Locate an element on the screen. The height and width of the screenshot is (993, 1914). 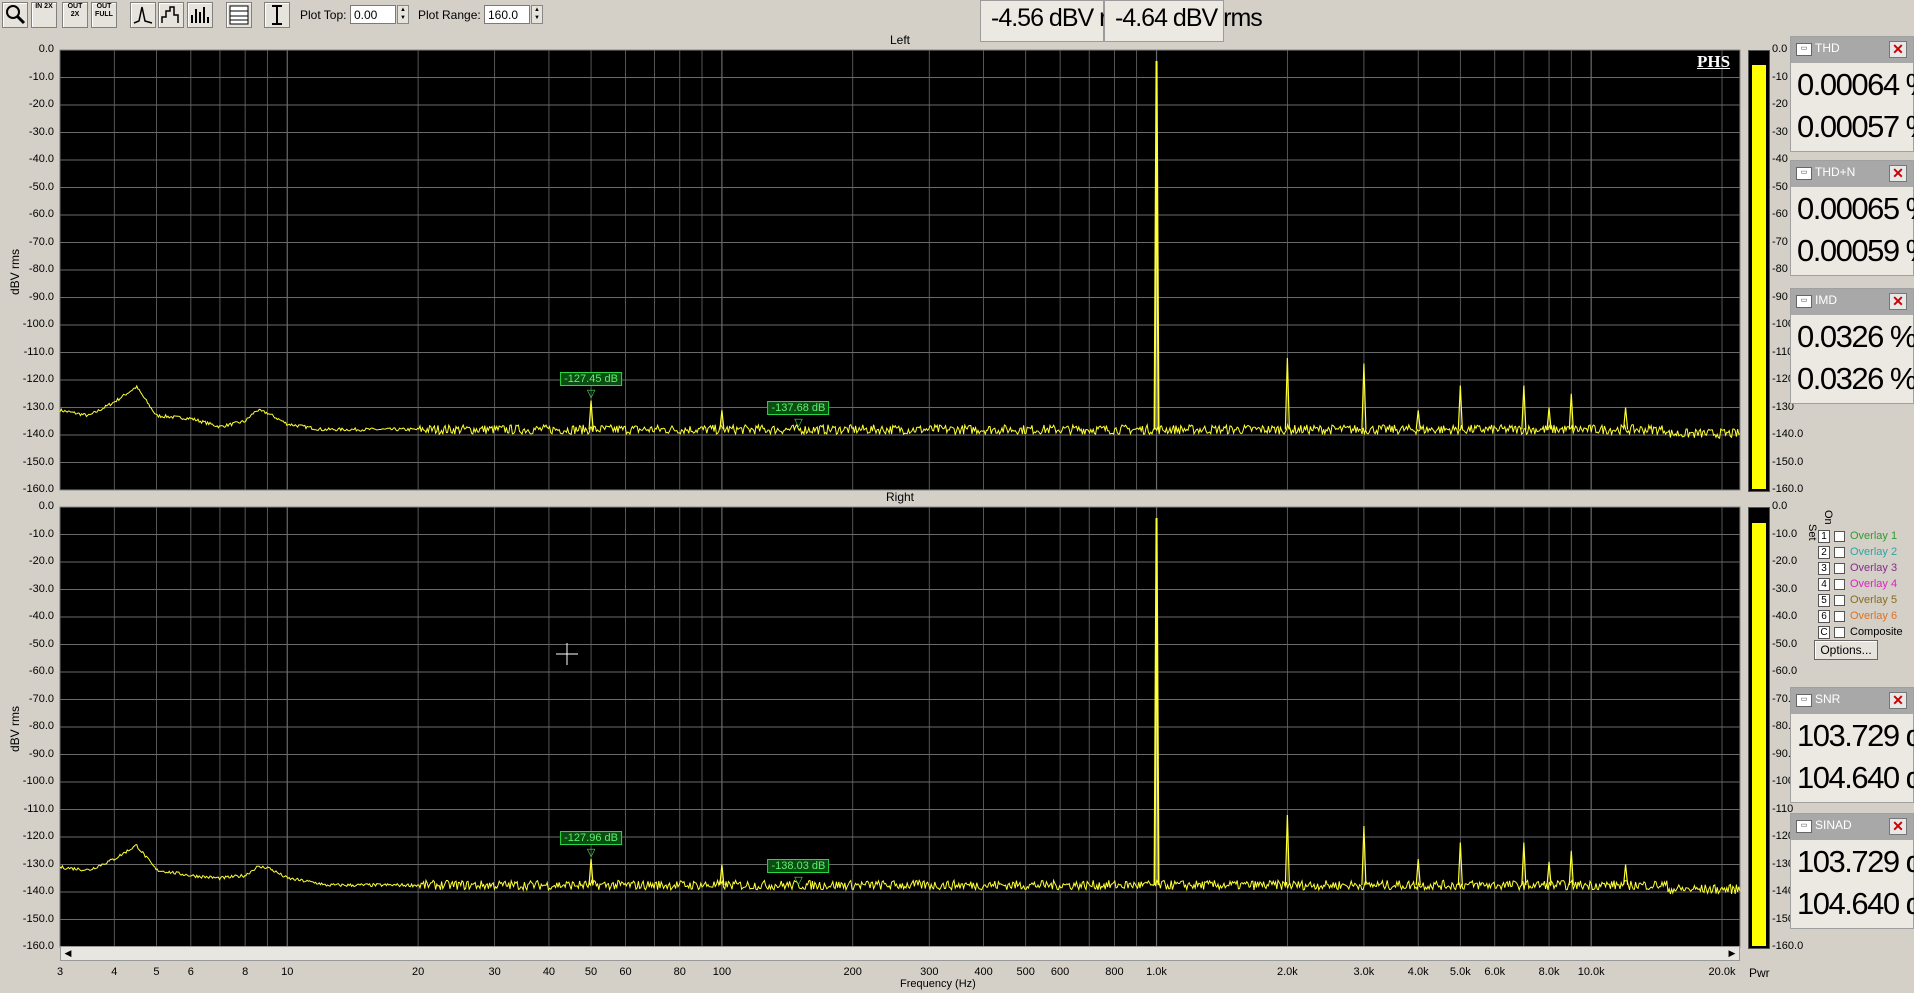
thdn-panel-title: THD+N is located at coordinates (1835, 172).